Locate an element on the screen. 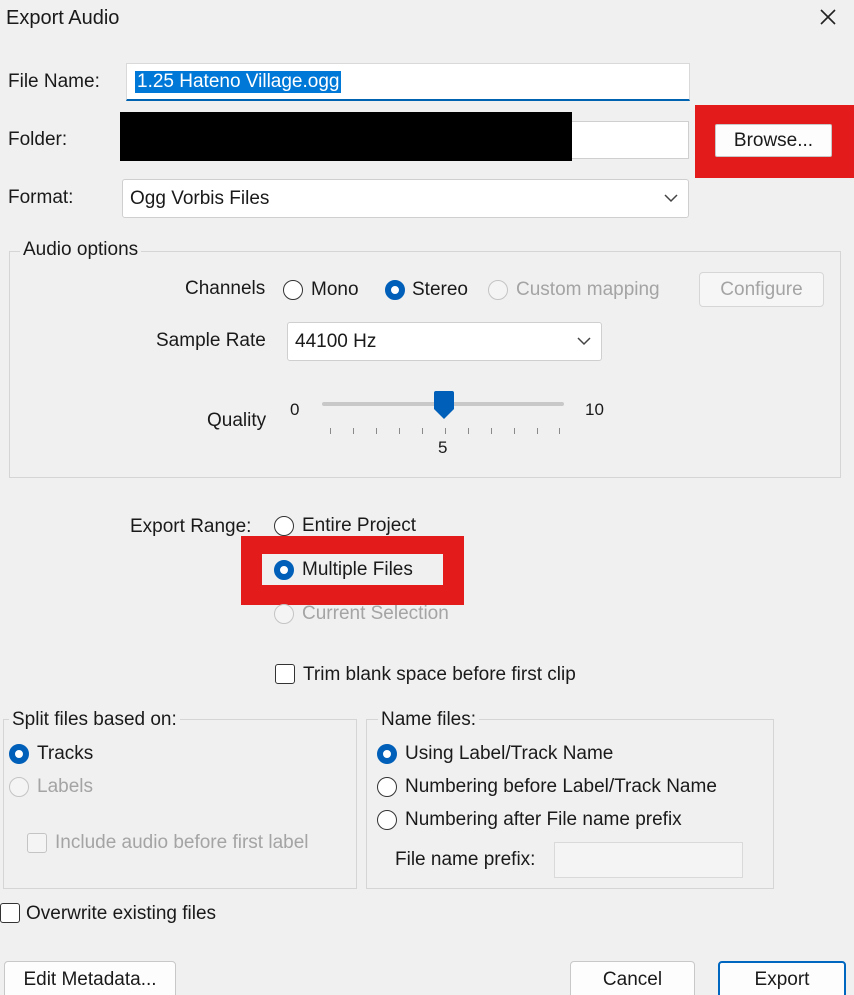 The image size is (854, 995). radio-tracks is located at coordinates (19, 754).